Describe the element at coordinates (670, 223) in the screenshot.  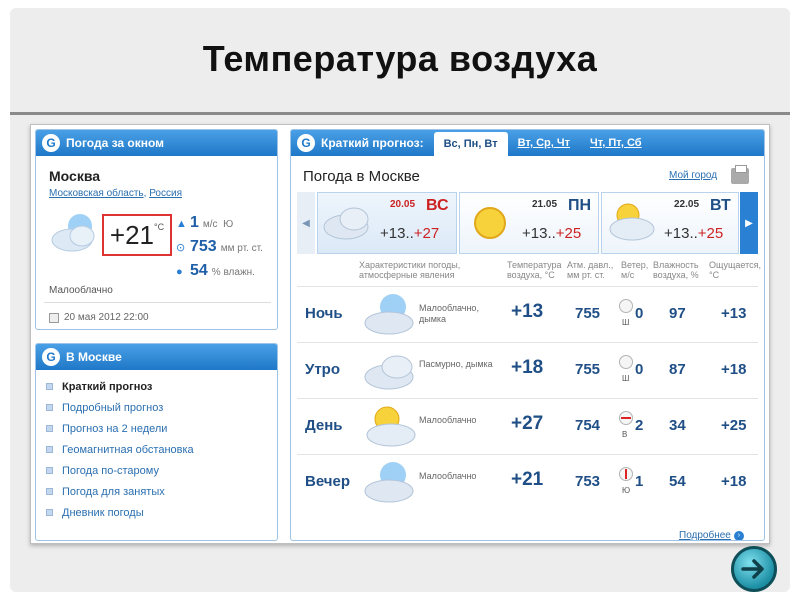
I see `day-card-tue: 22.05 ВТ +13..+25` at that location.